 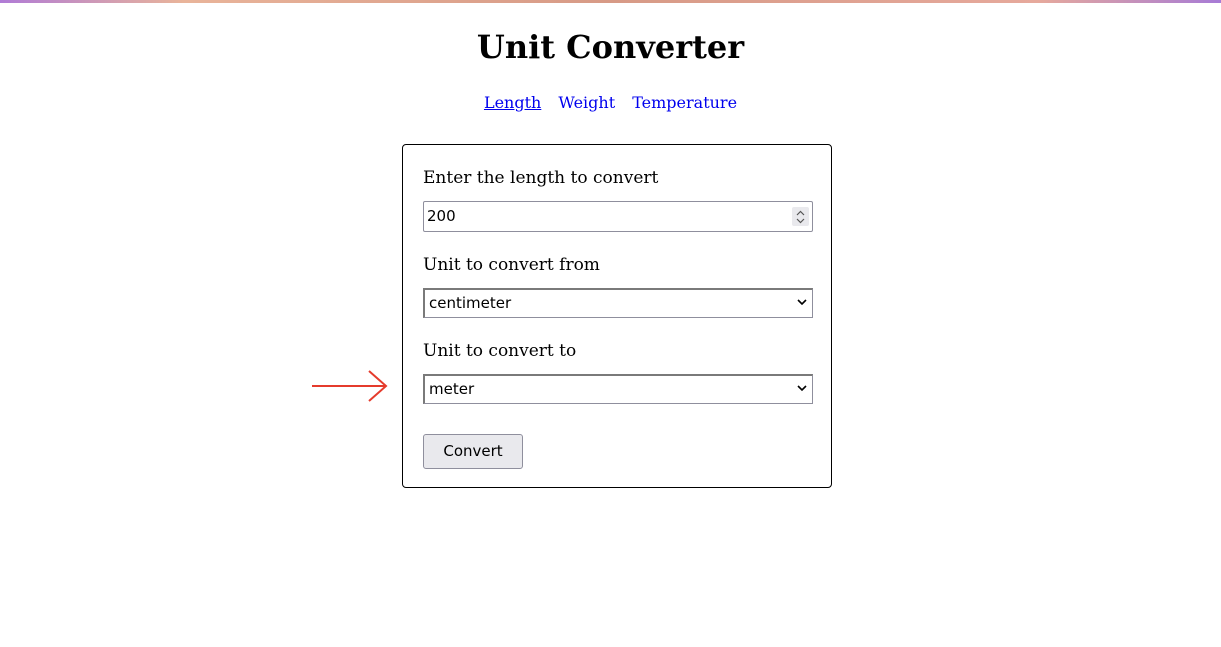 What do you see at coordinates (610, 47) in the screenshot?
I see `page-title: Unit Converter` at bounding box center [610, 47].